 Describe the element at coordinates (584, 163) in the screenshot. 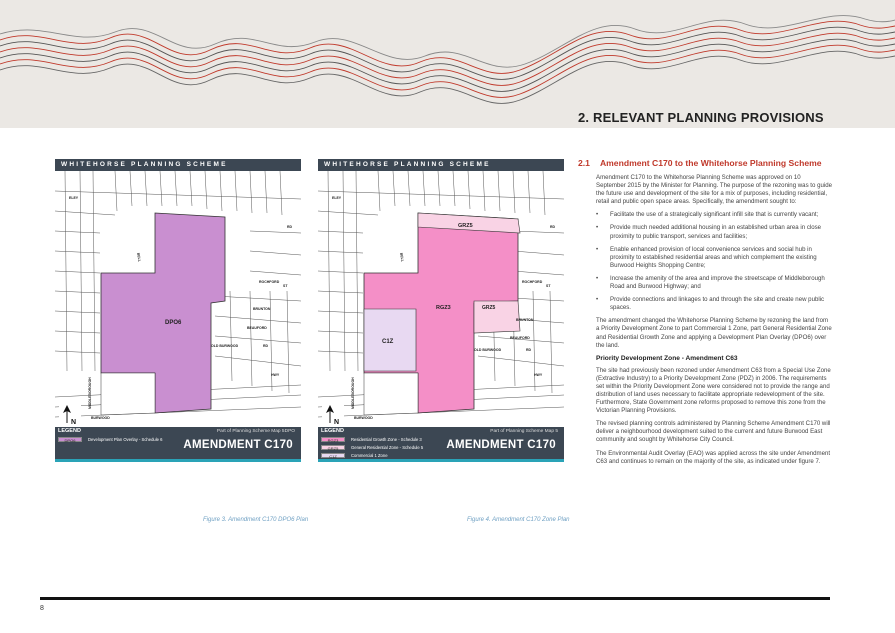

I see `subsection-number: 2.1` at that location.